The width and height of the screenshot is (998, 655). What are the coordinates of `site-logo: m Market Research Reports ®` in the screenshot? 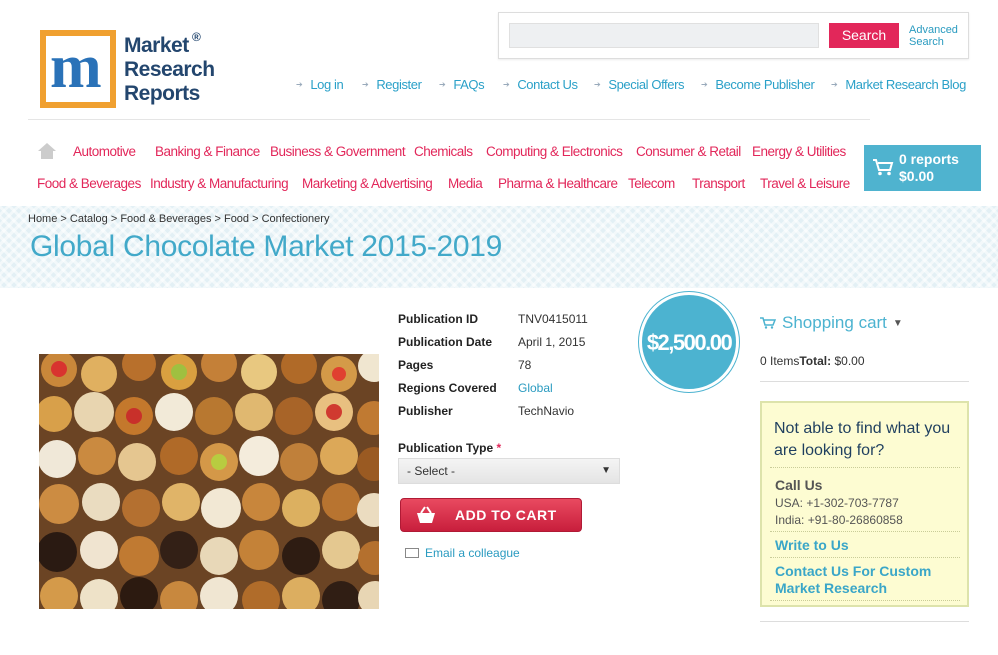 It's located at (127, 70).